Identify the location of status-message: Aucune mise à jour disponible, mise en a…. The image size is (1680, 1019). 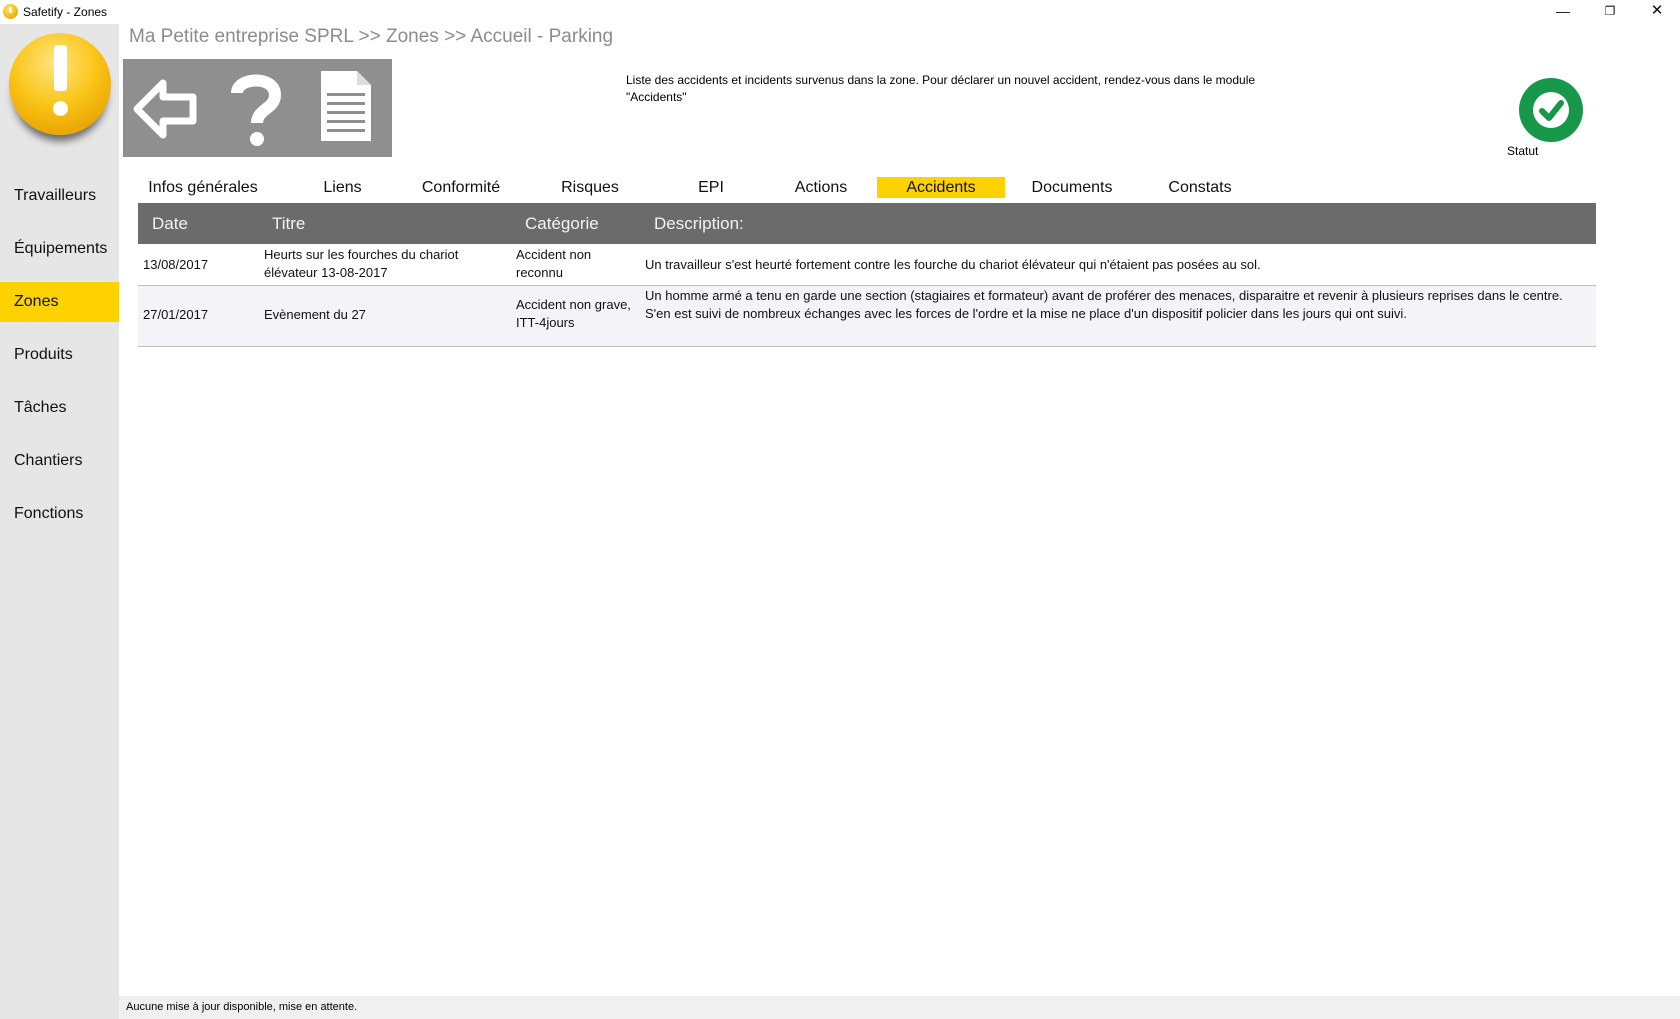
(242, 1007).